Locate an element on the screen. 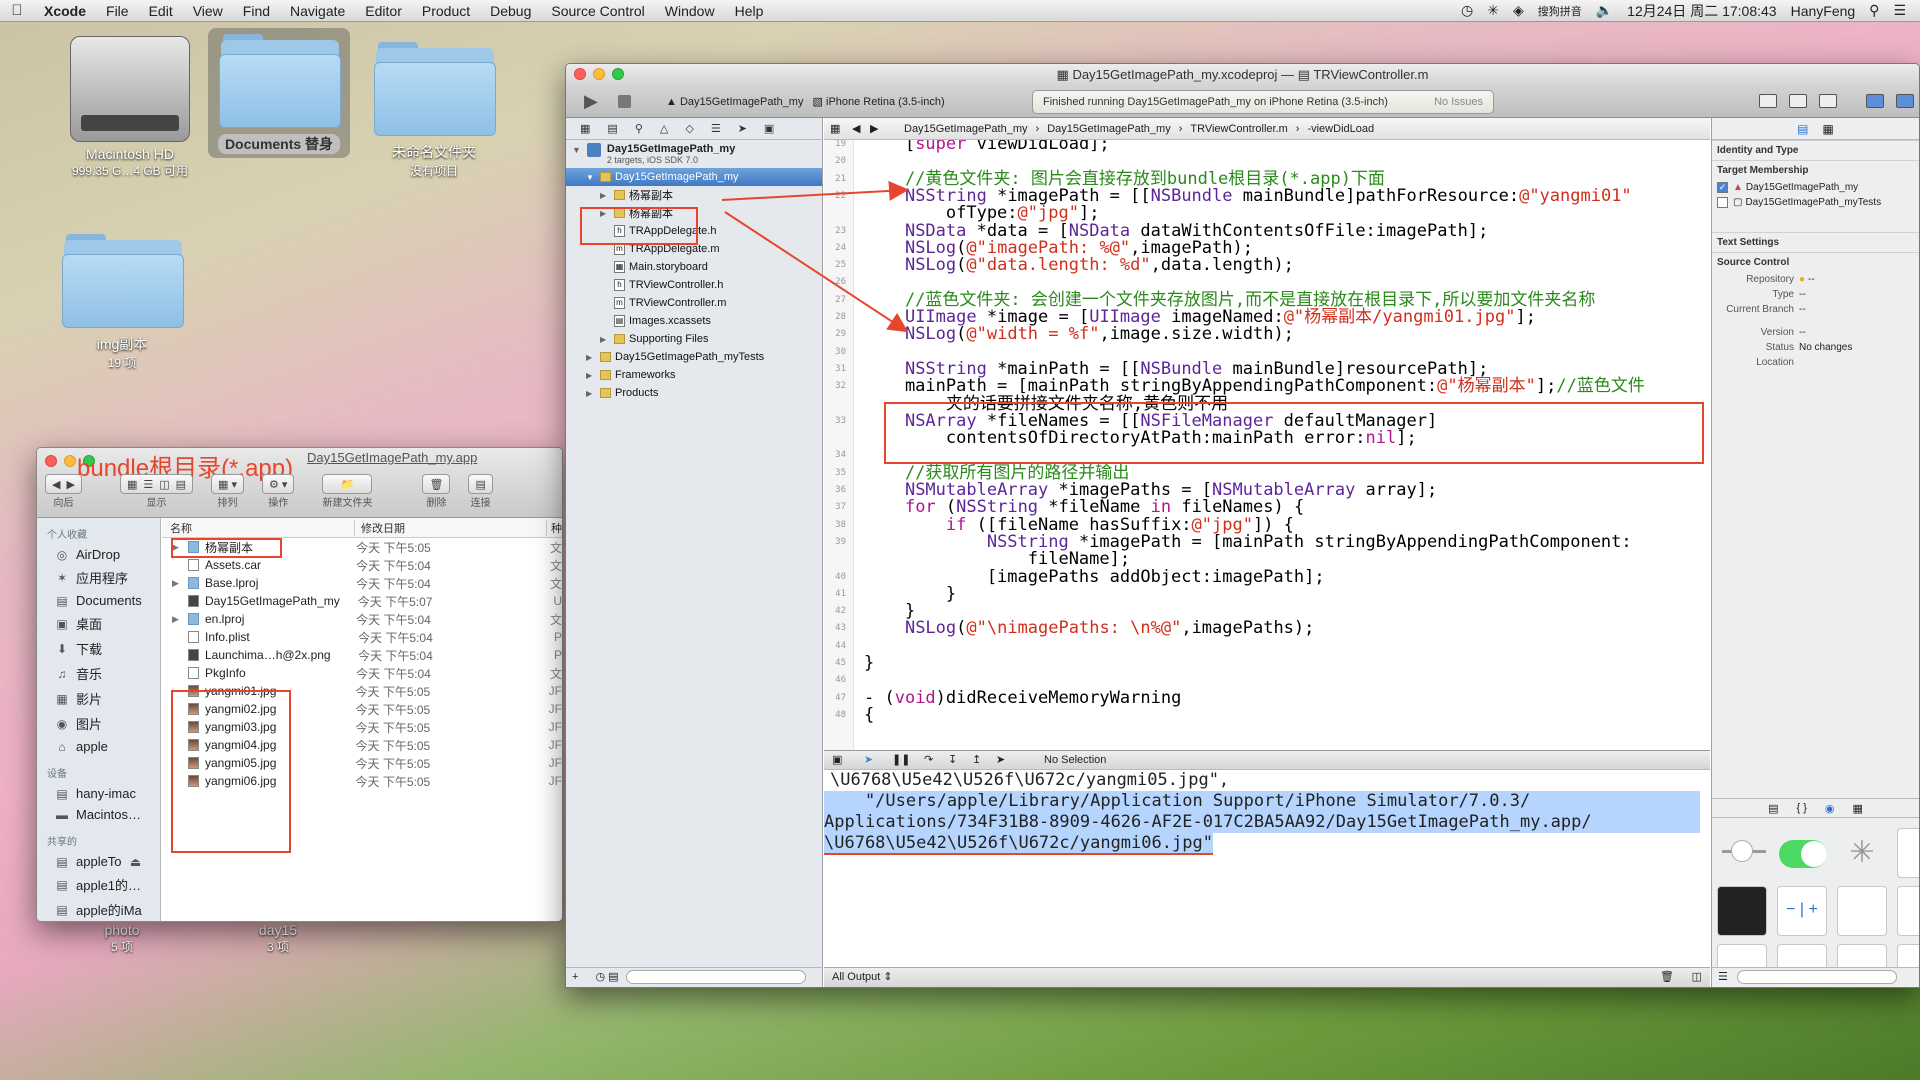 This screenshot has width=1920, height=1080. delete-button: 🗑 is located at coordinates (436, 484).